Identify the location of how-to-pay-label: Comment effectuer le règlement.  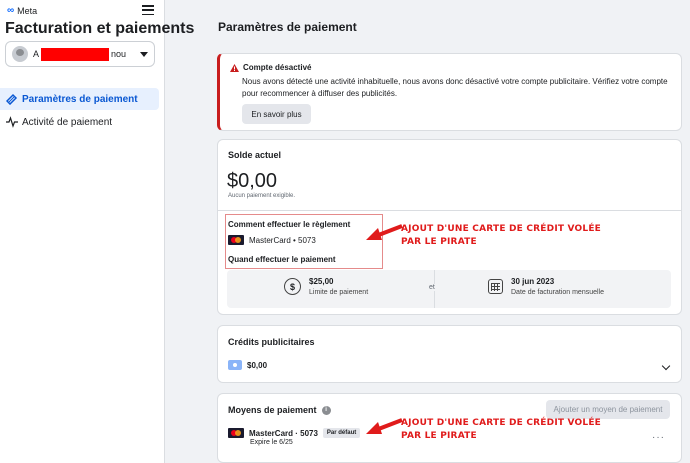
(289, 224).